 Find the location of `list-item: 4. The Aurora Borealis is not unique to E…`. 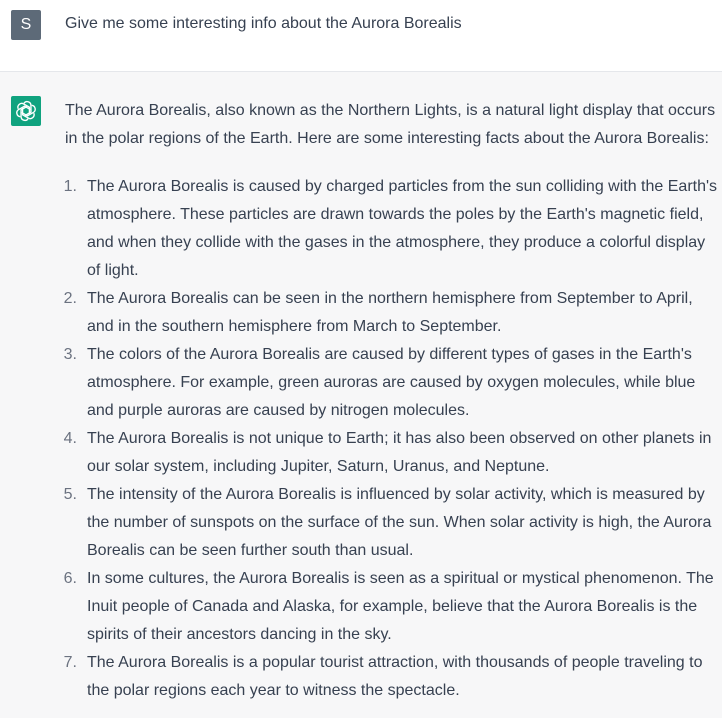

list-item: 4. The Aurora Borealis is not unique to E… is located at coordinates (393, 453).